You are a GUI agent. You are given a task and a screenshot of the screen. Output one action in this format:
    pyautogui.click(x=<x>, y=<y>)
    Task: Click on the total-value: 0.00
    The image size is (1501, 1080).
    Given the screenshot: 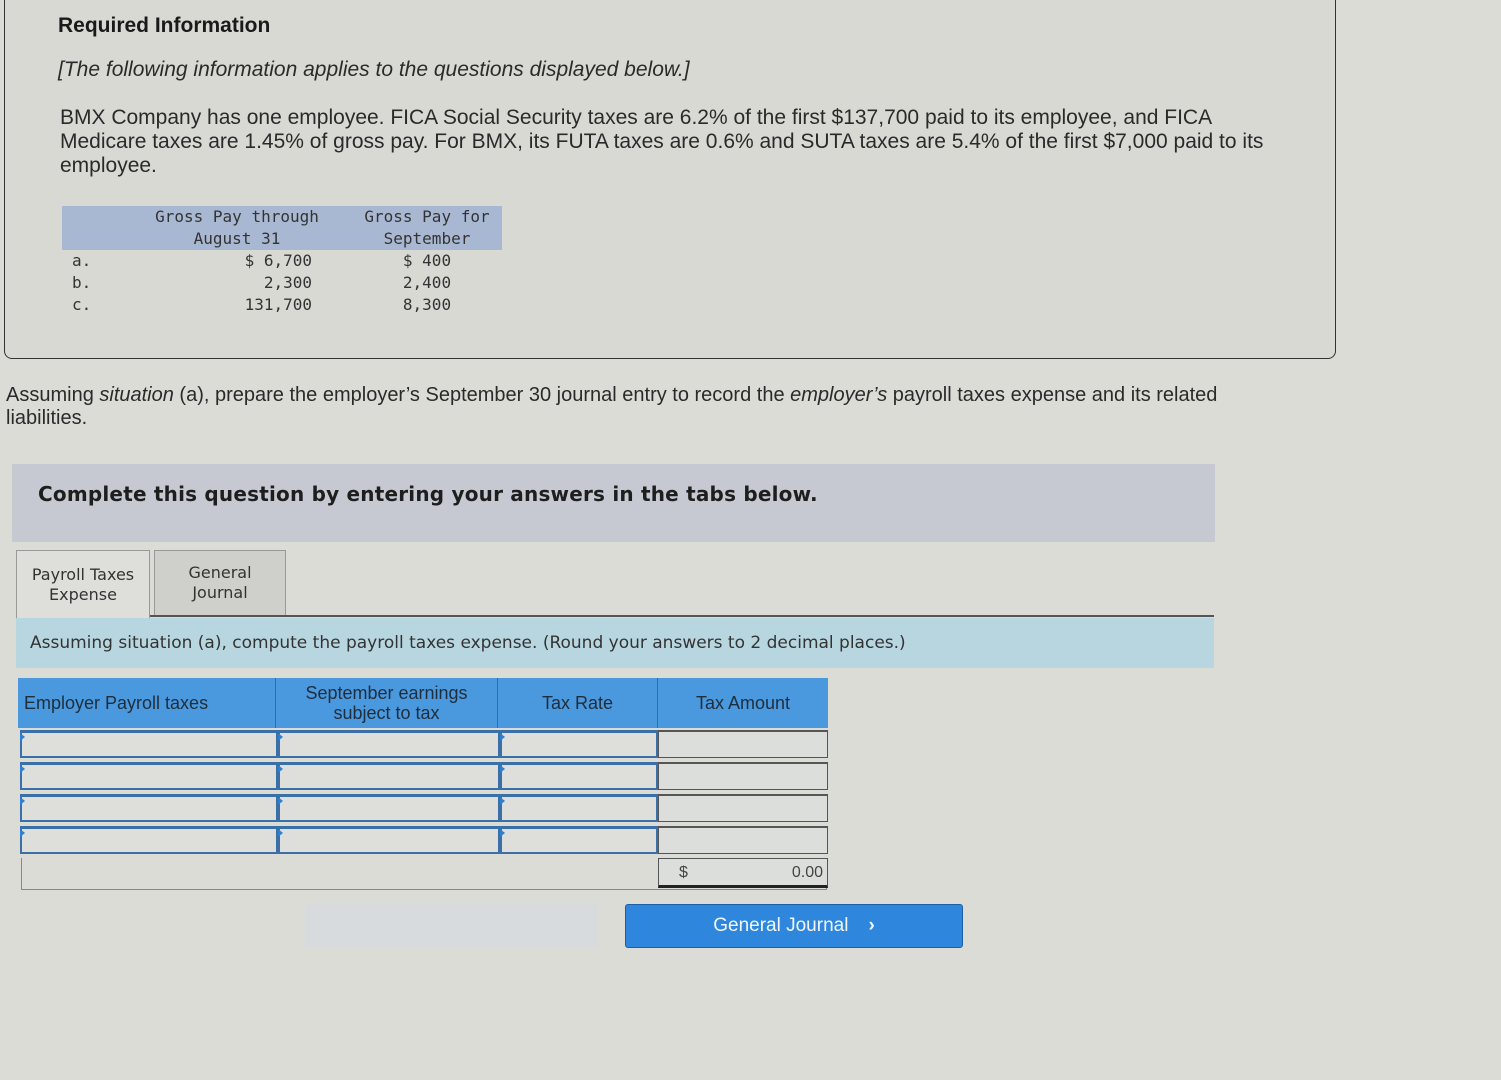 What is the action you would take?
    pyautogui.click(x=807, y=872)
    